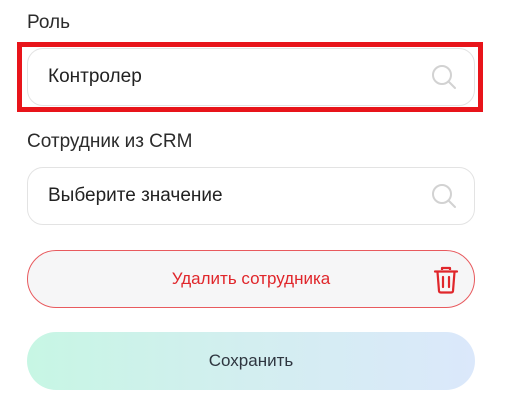  Describe the element at coordinates (135, 195) in the screenshot. I see `employee-placeholder: Выберите значение` at that location.